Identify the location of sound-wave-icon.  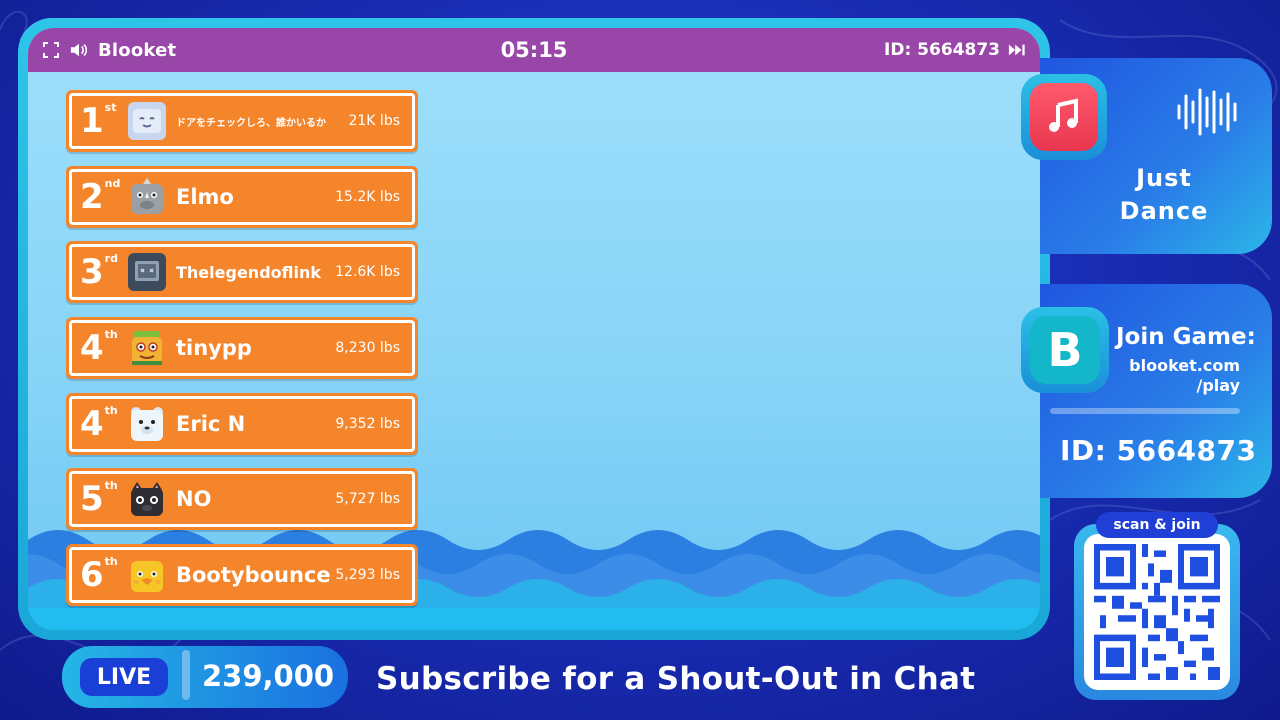
(1207, 112).